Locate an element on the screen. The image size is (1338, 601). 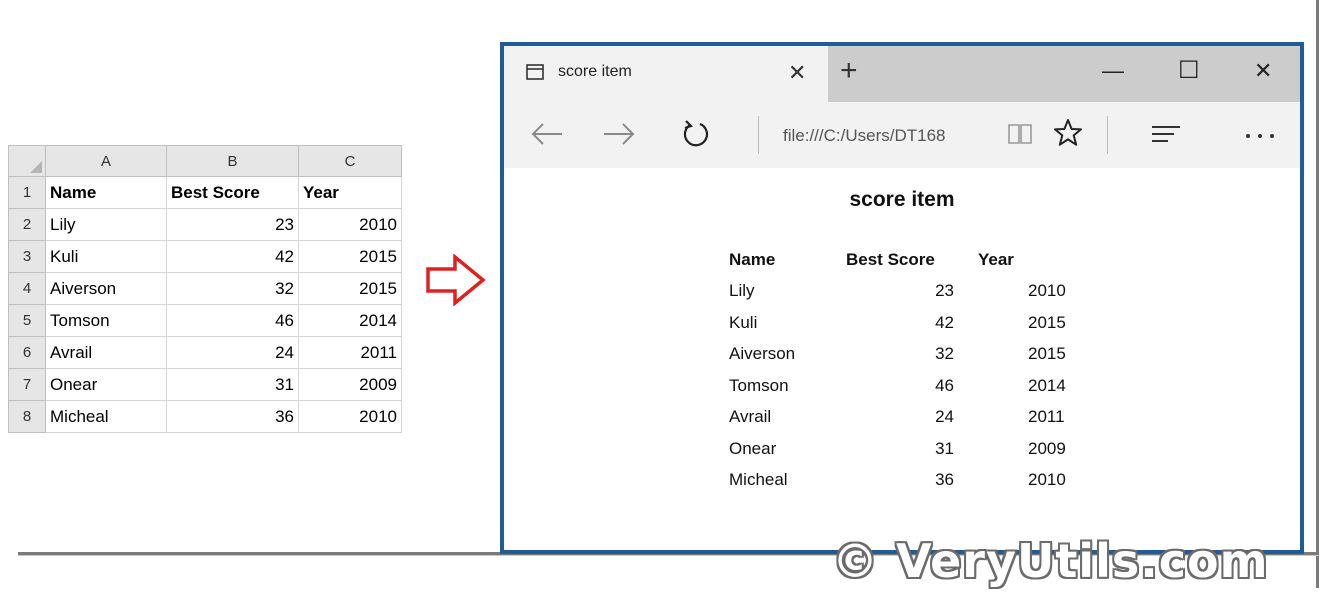
cell-year: 2014 is located at coordinates (350, 320).